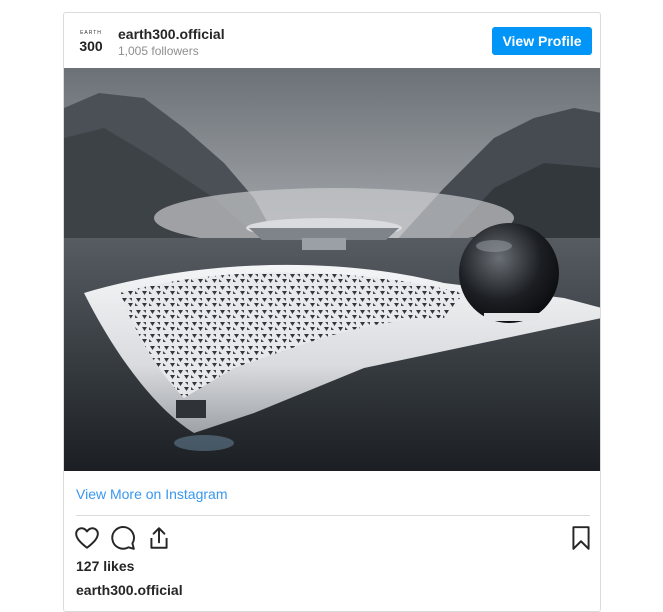 This screenshot has height=612, width=663. What do you see at coordinates (105, 566) in the screenshot?
I see `like-count: 127 likes` at bounding box center [105, 566].